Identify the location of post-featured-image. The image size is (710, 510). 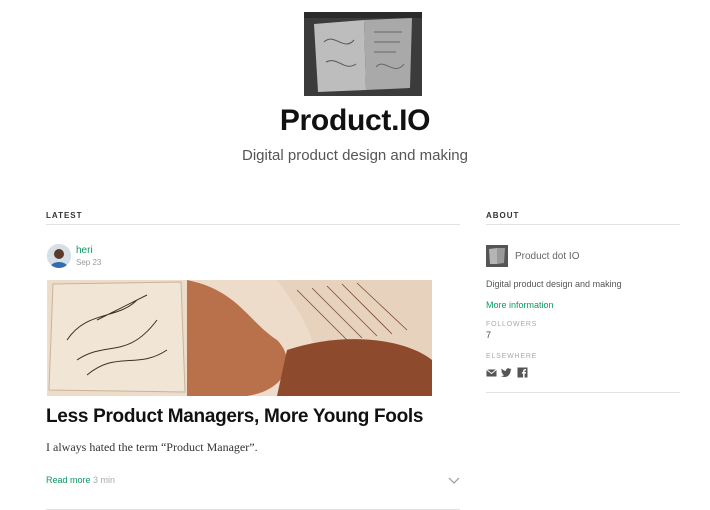
(239, 338).